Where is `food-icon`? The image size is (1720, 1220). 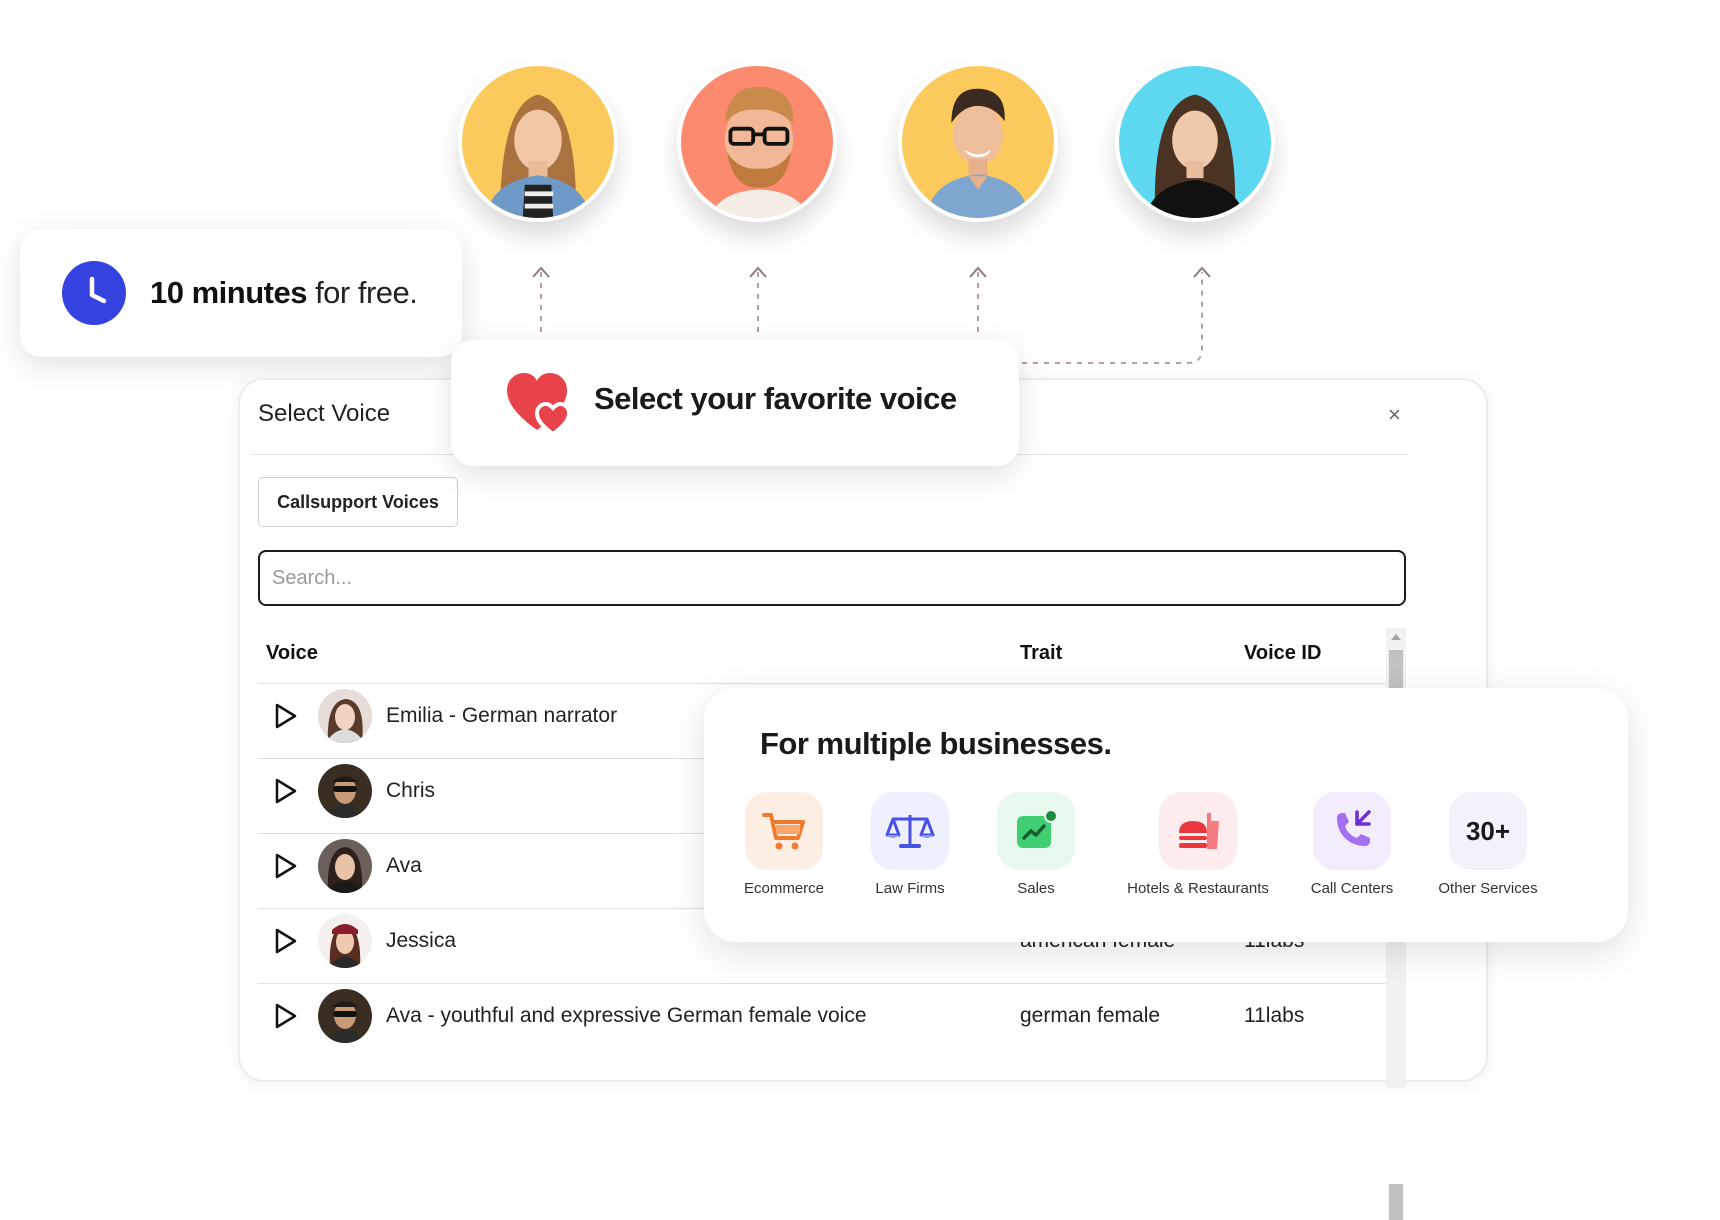
food-icon is located at coordinates (1198, 831).